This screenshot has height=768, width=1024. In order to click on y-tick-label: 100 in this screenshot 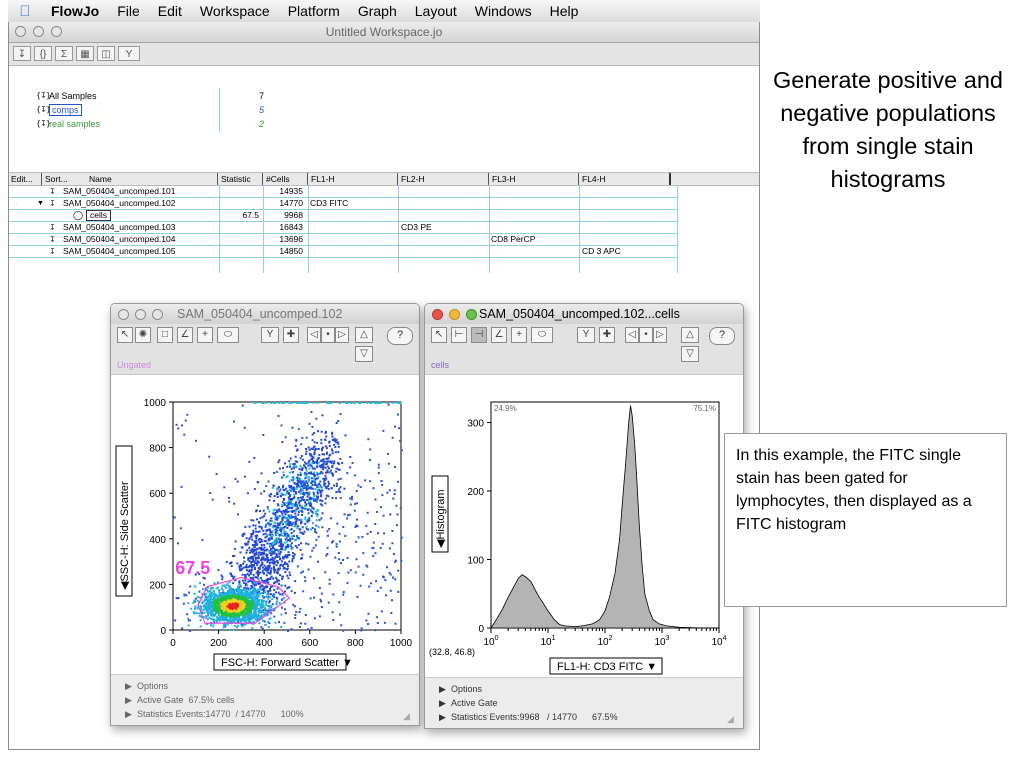, I will do `click(475, 561)`.